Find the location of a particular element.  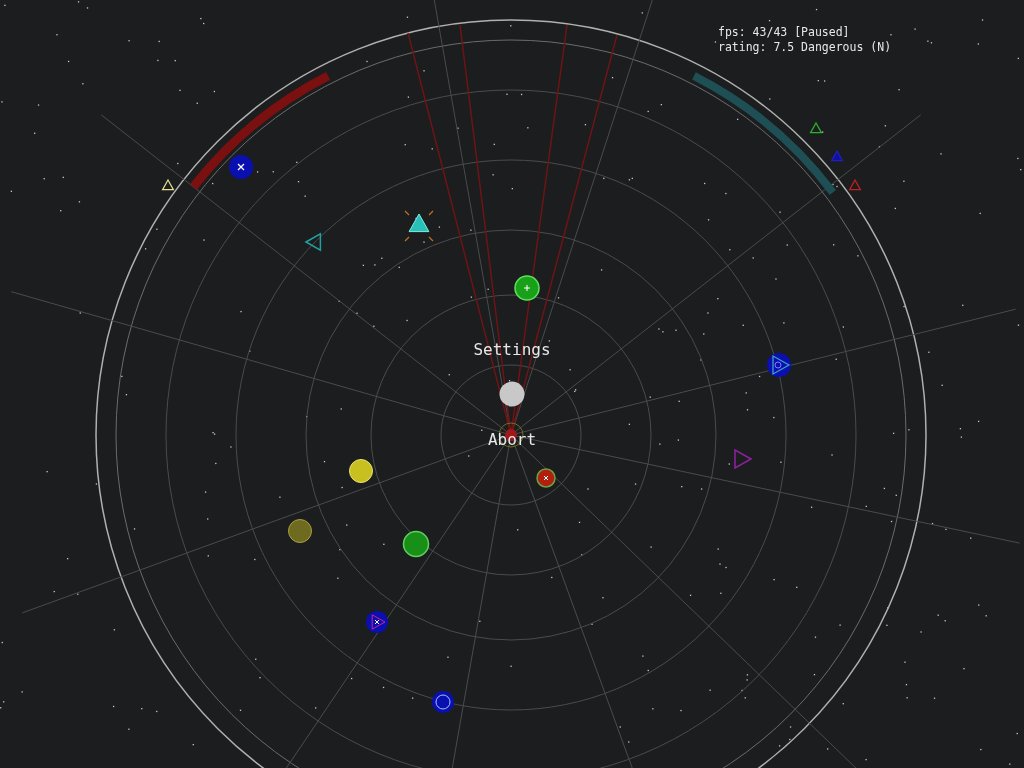

rating-readout: rating: 7.5 Dangerous (N) is located at coordinates (805, 47).